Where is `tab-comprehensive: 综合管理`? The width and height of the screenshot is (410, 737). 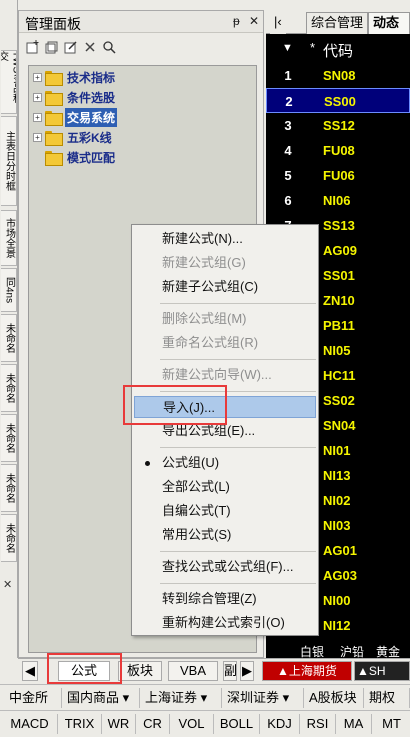
tab-comprehensive: 综合管理 is located at coordinates (337, 23).